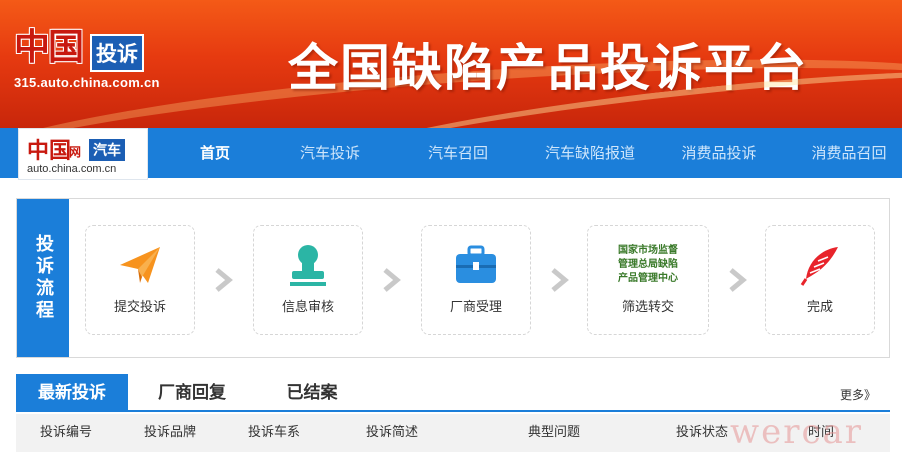 This screenshot has width=902, height=460. I want to click on nav-items: 首页 汽车投诉 汽车召回 汽车缺陷报道 消费品投诉 消费品召回, so click(531, 153).